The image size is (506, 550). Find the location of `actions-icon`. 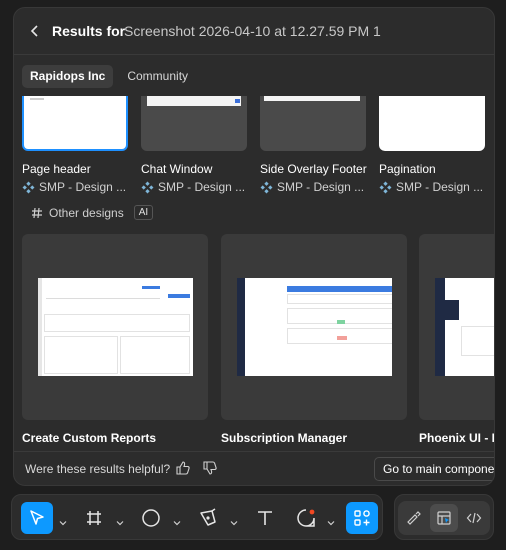

actions-icon is located at coordinates (362, 518).